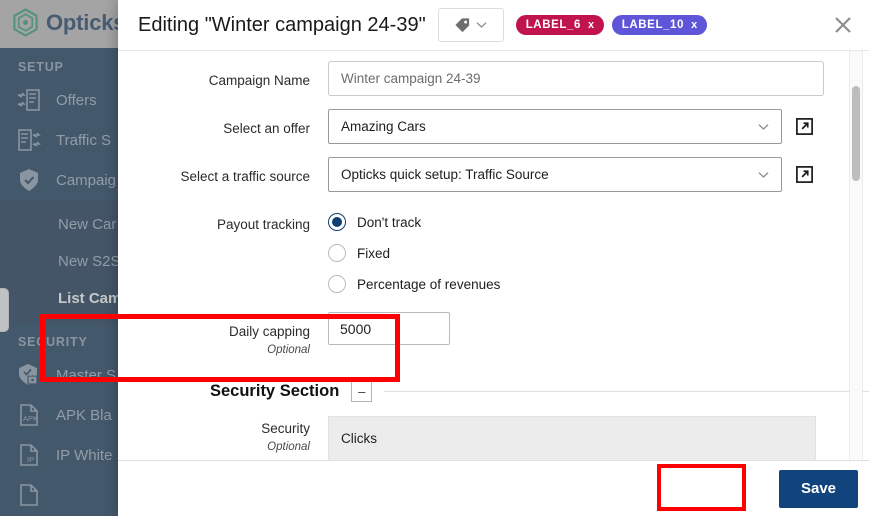 Image resolution: width=869 pixels, height=516 pixels. I want to click on label-chip-text: LABEL_6, so click(553, 25).